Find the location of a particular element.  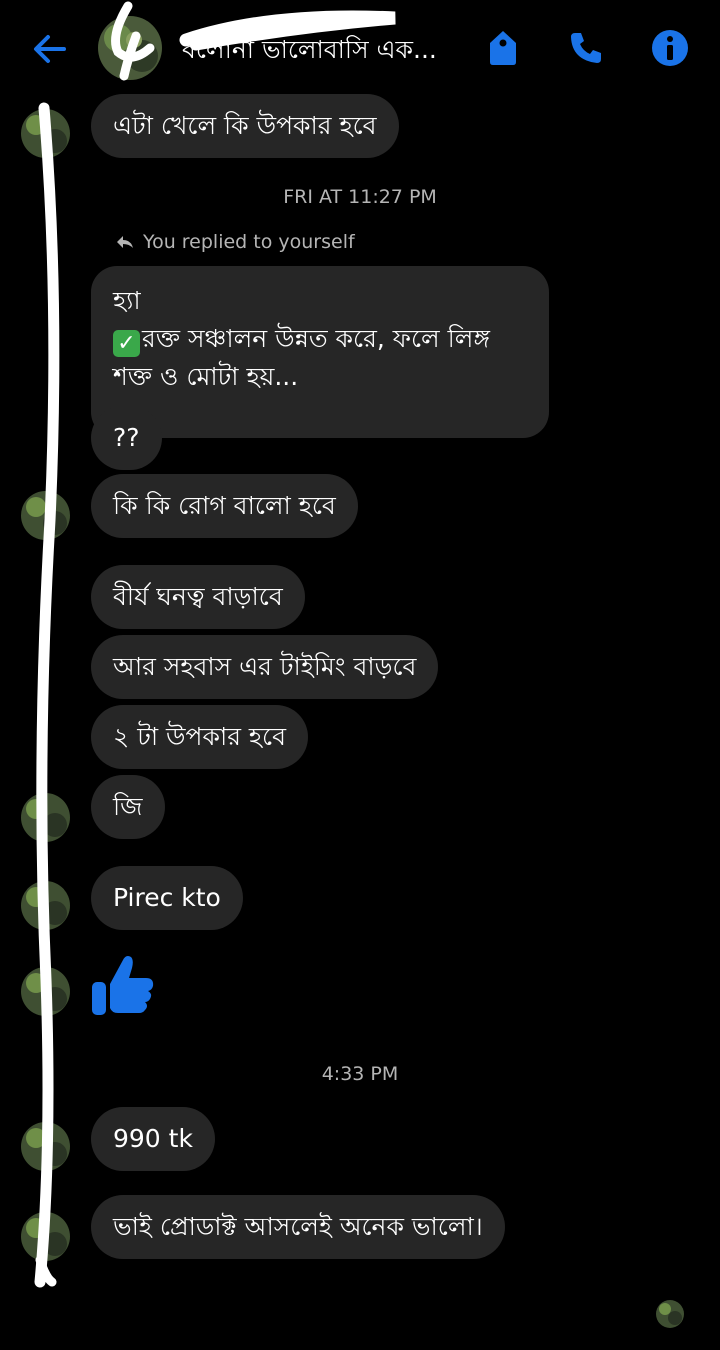

phone-icon is located at coordinates (586, 48).